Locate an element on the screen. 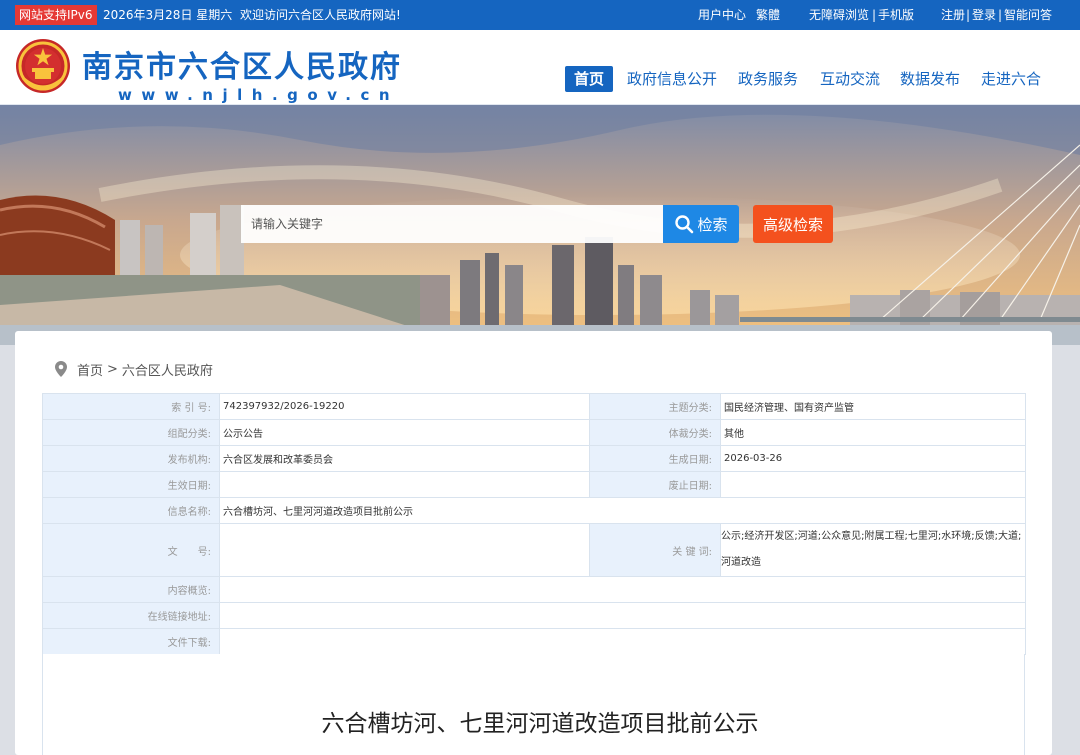  site-domain: www.njlh.gov.cn is located at coordinates (259, 95).